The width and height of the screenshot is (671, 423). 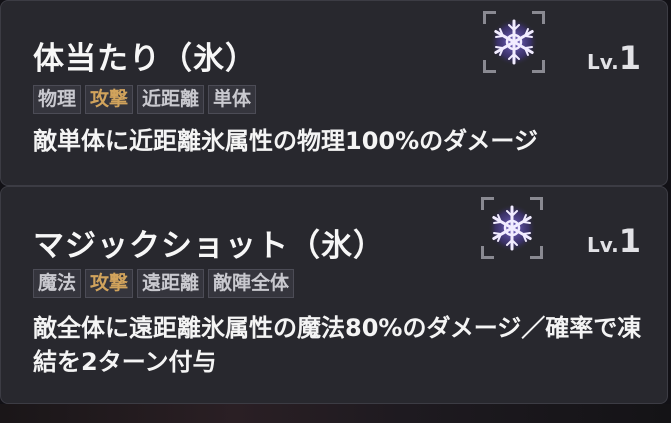 I want to click on tag-physical: 物理, so click(x=57, y=99).